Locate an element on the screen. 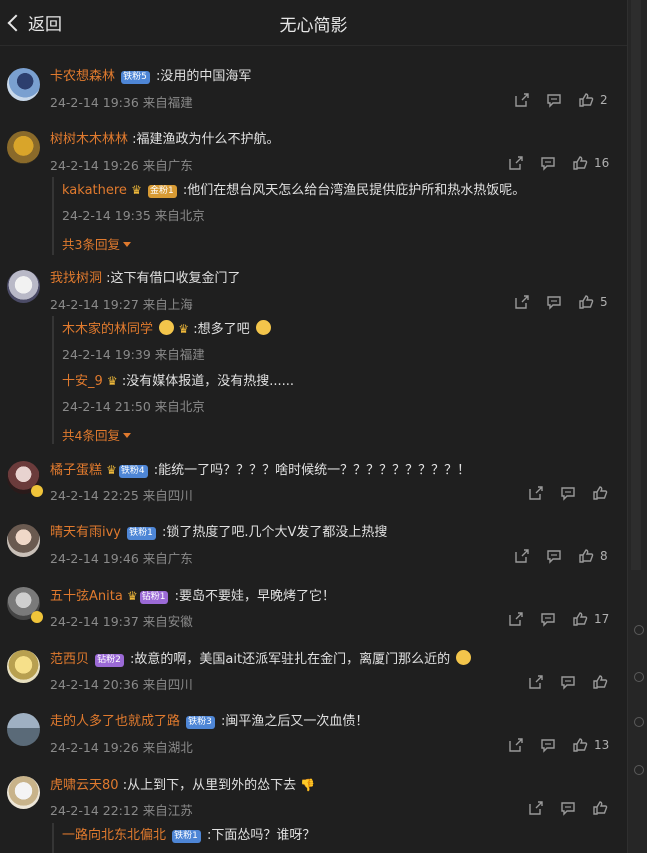 This screenshot has width=647, height=853. heart-icon is located at coordinates (639, 677).